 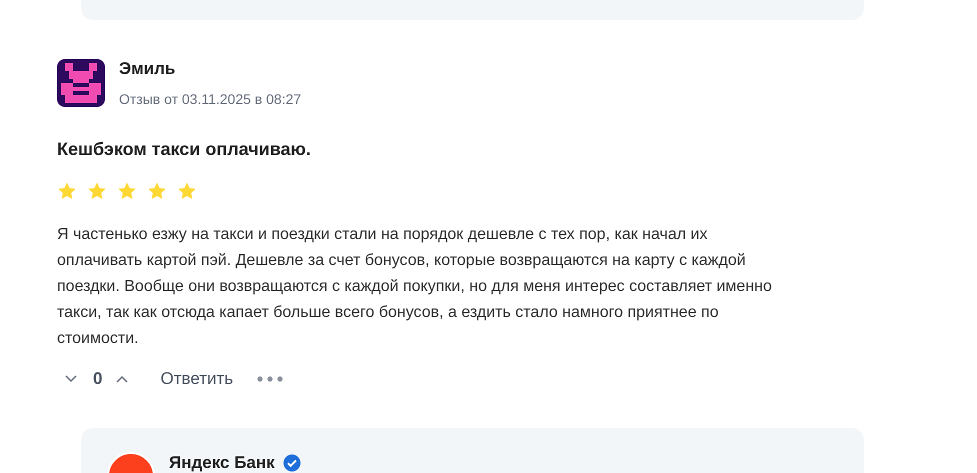 I want to click on author-name: Эмиль, so click(x=147, y=69).